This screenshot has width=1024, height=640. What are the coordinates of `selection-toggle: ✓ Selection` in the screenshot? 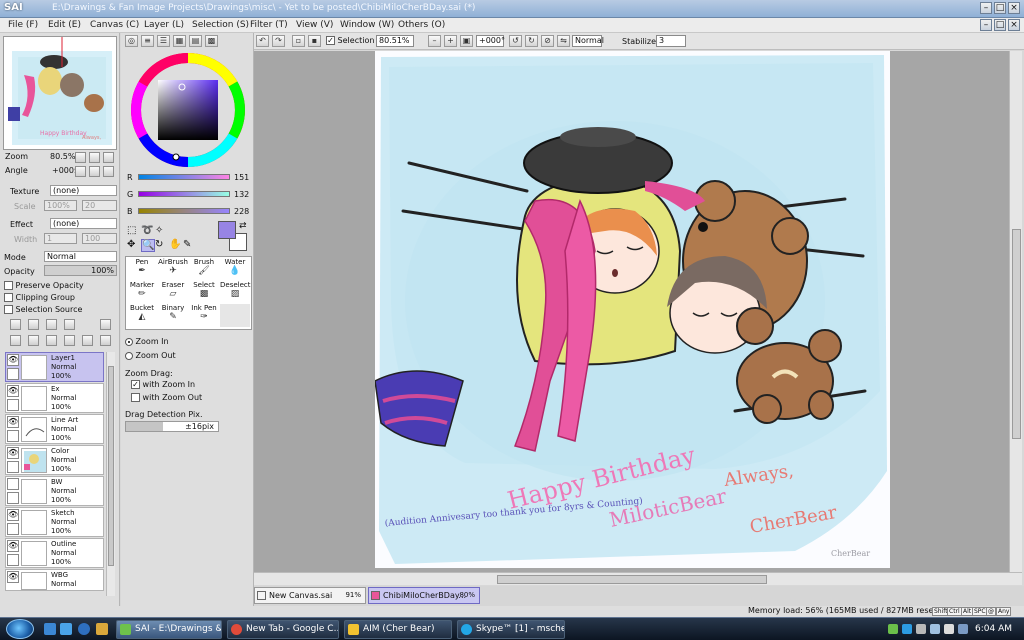 It's located at (350, 40).